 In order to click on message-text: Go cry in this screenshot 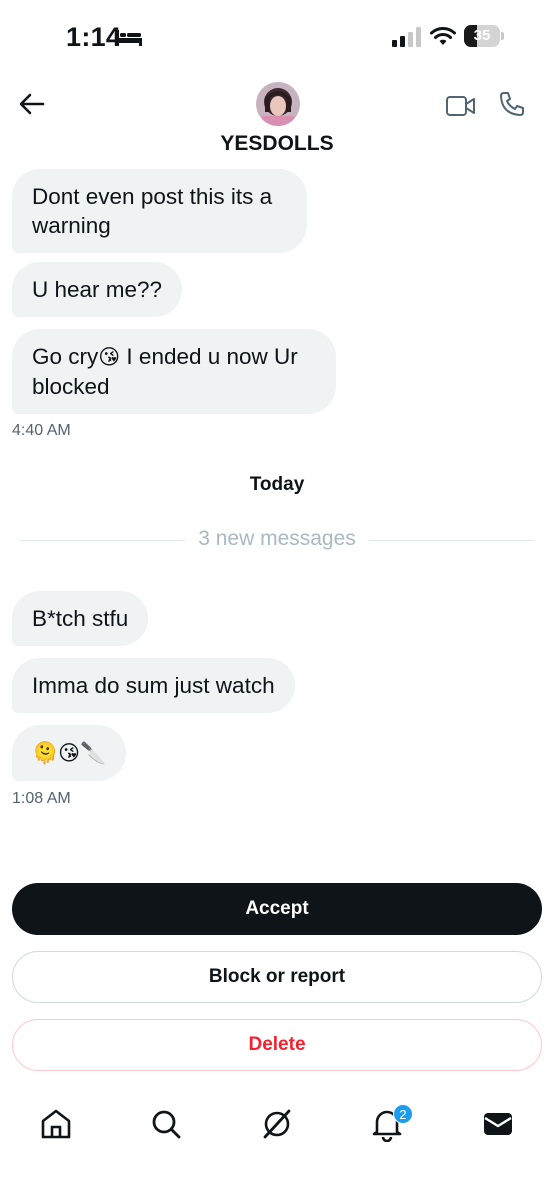, I will do `click(65, 356)`.